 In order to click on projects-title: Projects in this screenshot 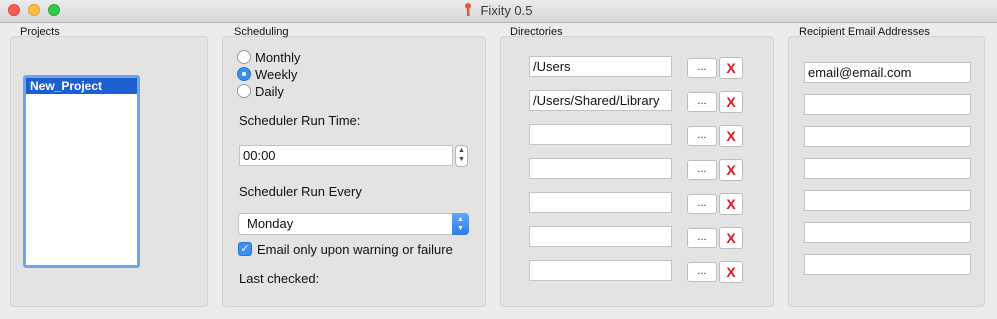, I will do `click(40, 32)`.